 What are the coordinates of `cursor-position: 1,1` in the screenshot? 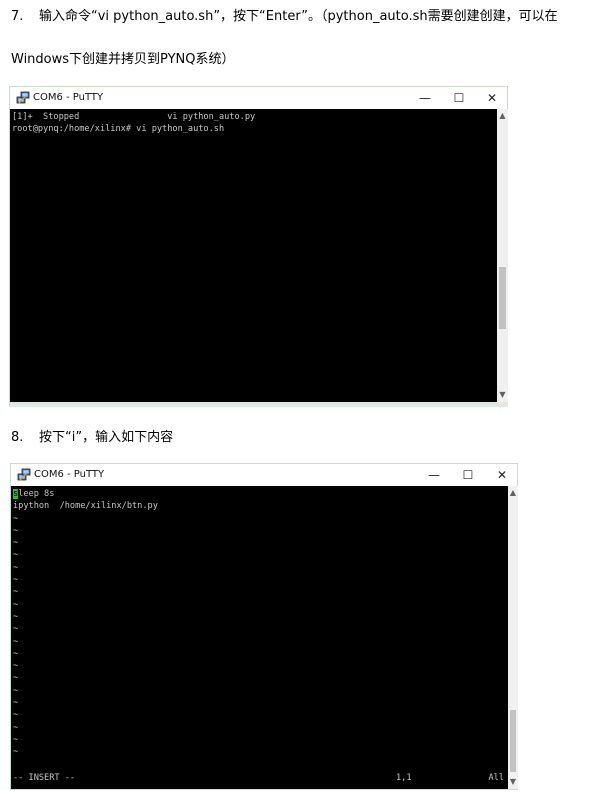 It's located at (404, 778).